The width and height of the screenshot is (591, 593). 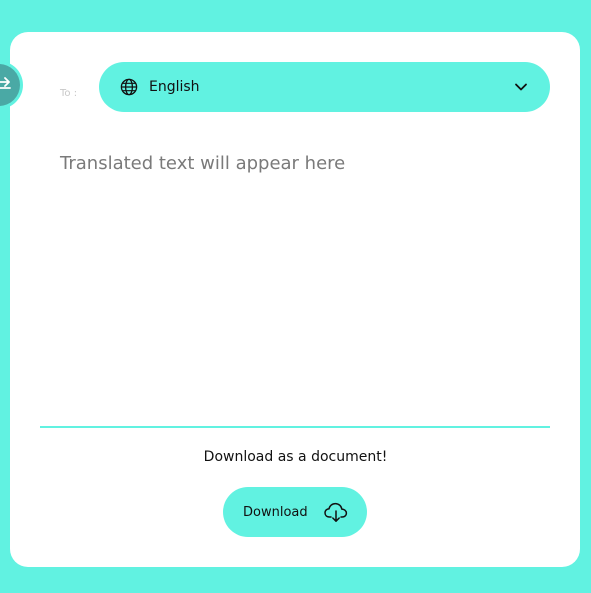 I want to click on target-language-select: English, so click(x=324, y=87).